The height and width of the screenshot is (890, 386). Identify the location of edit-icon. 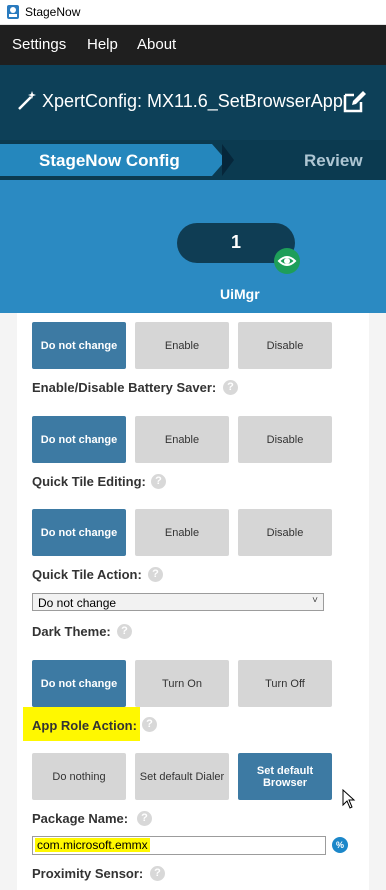
(355, 101).